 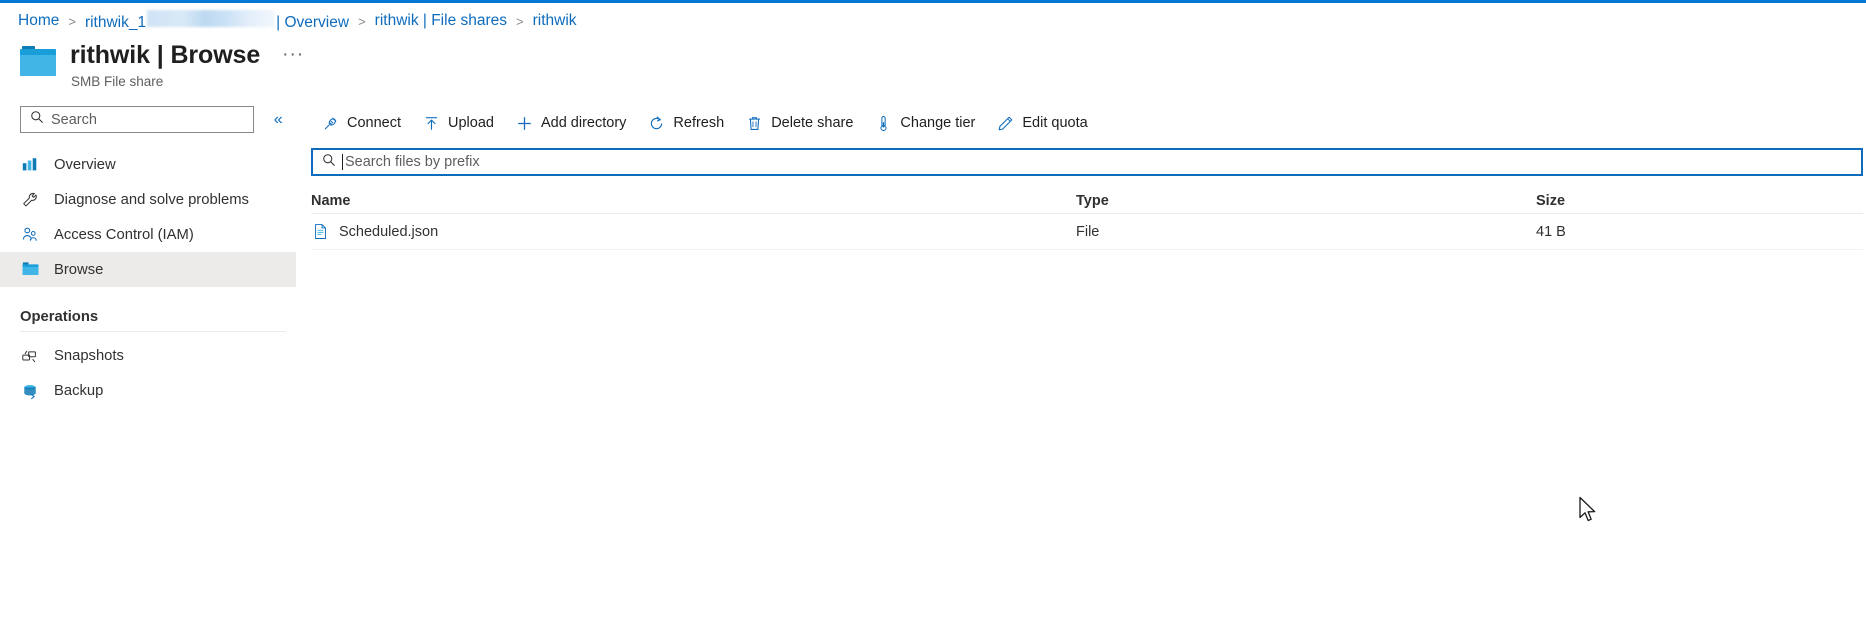 I want to click on toolbar-button-label: Add directory, so click(x=583, y=123).